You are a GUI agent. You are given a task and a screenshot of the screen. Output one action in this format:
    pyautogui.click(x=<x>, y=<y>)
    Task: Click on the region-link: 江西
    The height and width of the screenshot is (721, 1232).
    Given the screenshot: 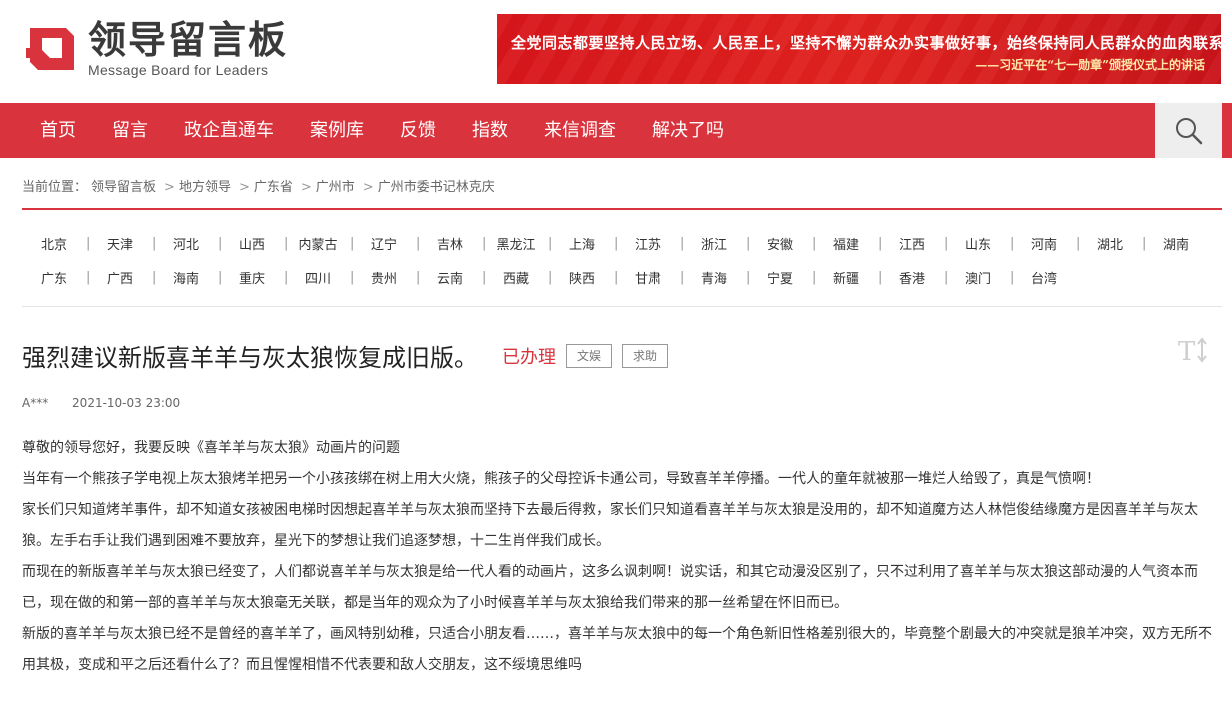 What is the action you would take?
    pyautogui.click(x=912, y=243)
    